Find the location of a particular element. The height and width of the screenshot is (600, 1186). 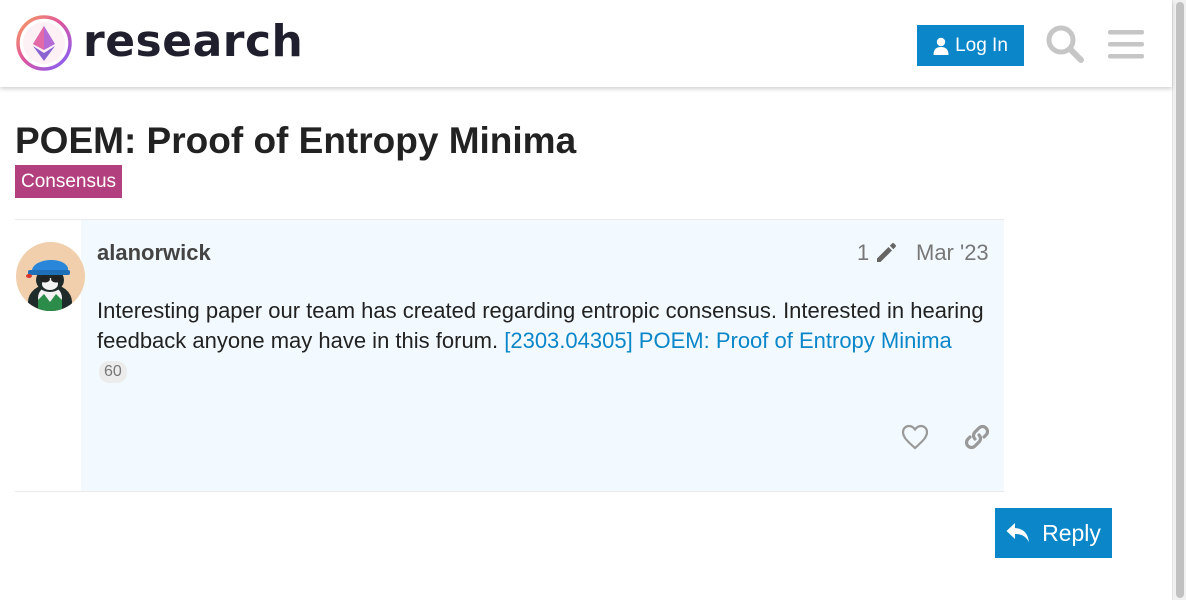

avatar is located at coordinates (50, 276).